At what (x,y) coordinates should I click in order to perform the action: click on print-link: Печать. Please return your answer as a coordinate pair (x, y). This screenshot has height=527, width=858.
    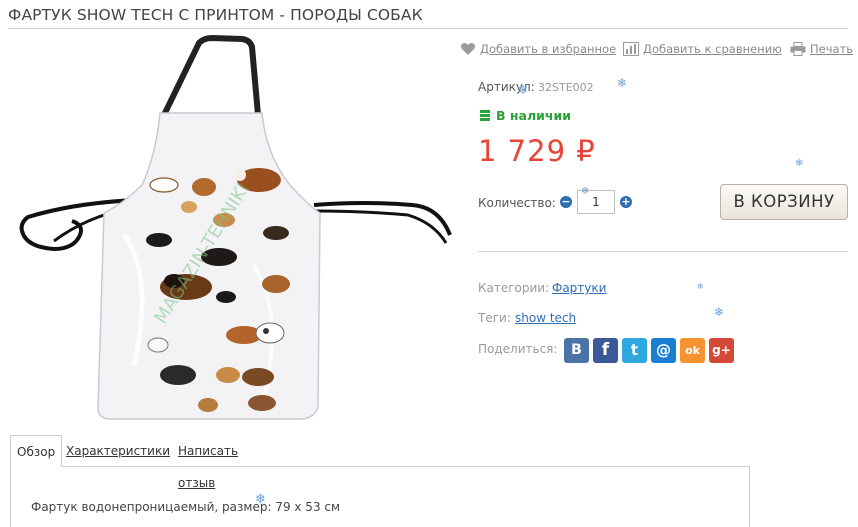
    Looking at the image, I should click on (821, 49).